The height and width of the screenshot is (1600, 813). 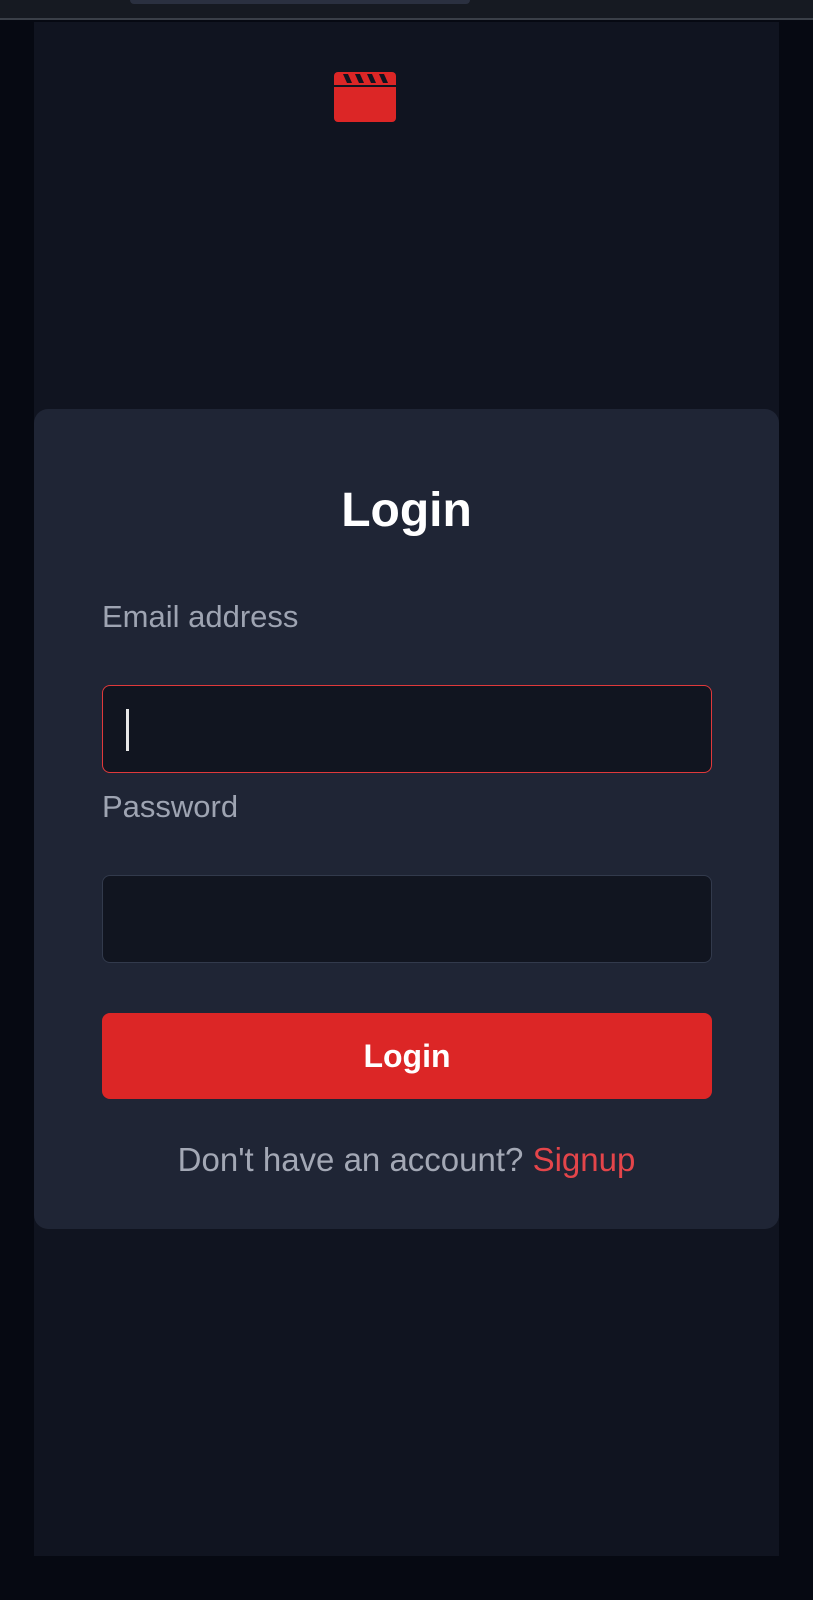 I want to click on signup-prompt-row: Don't have an account? Signup, so click(x=406, y=1160).